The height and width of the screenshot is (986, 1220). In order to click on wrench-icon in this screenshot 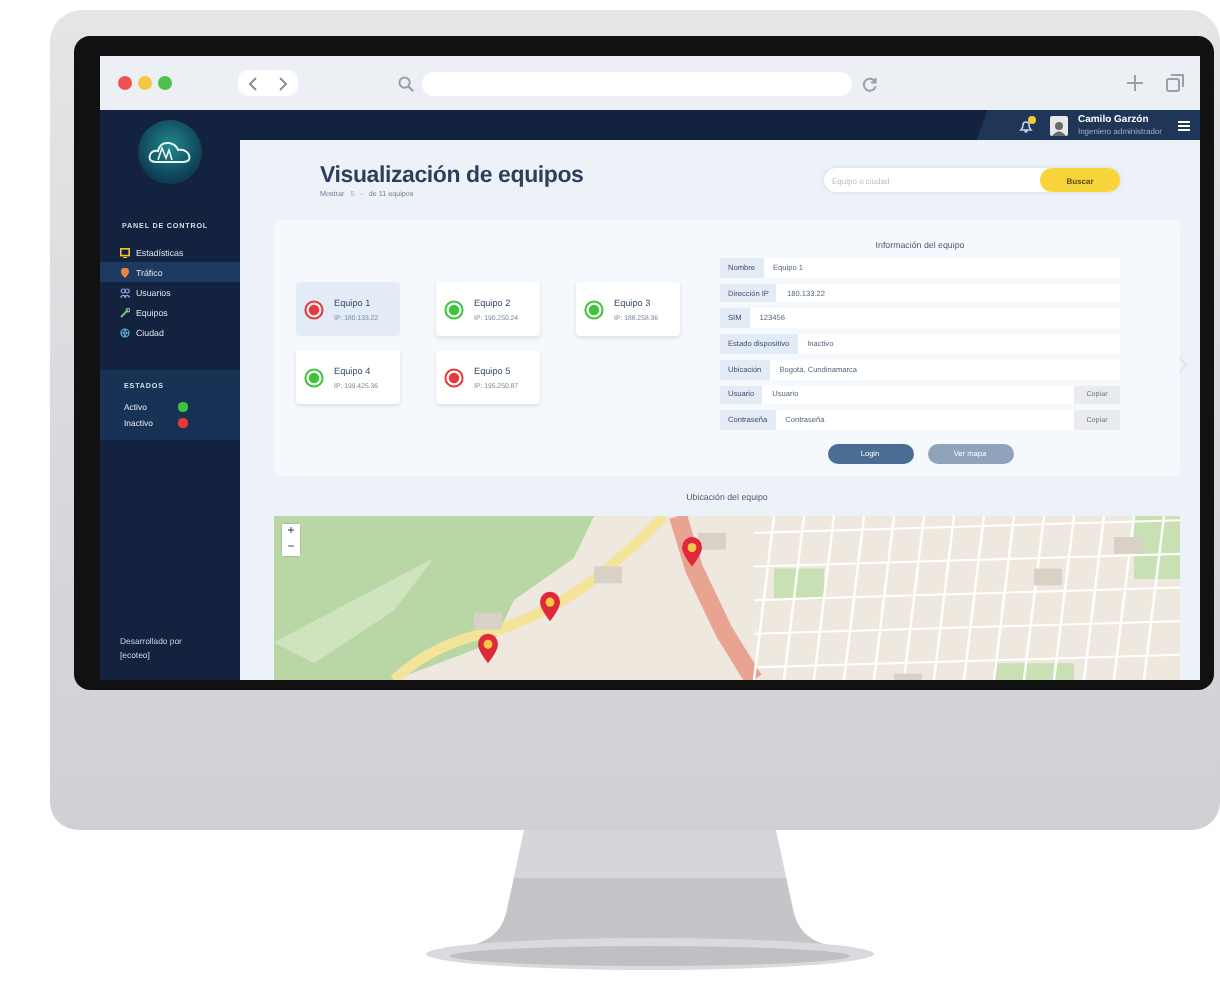, I will do `click(125, 312)`.